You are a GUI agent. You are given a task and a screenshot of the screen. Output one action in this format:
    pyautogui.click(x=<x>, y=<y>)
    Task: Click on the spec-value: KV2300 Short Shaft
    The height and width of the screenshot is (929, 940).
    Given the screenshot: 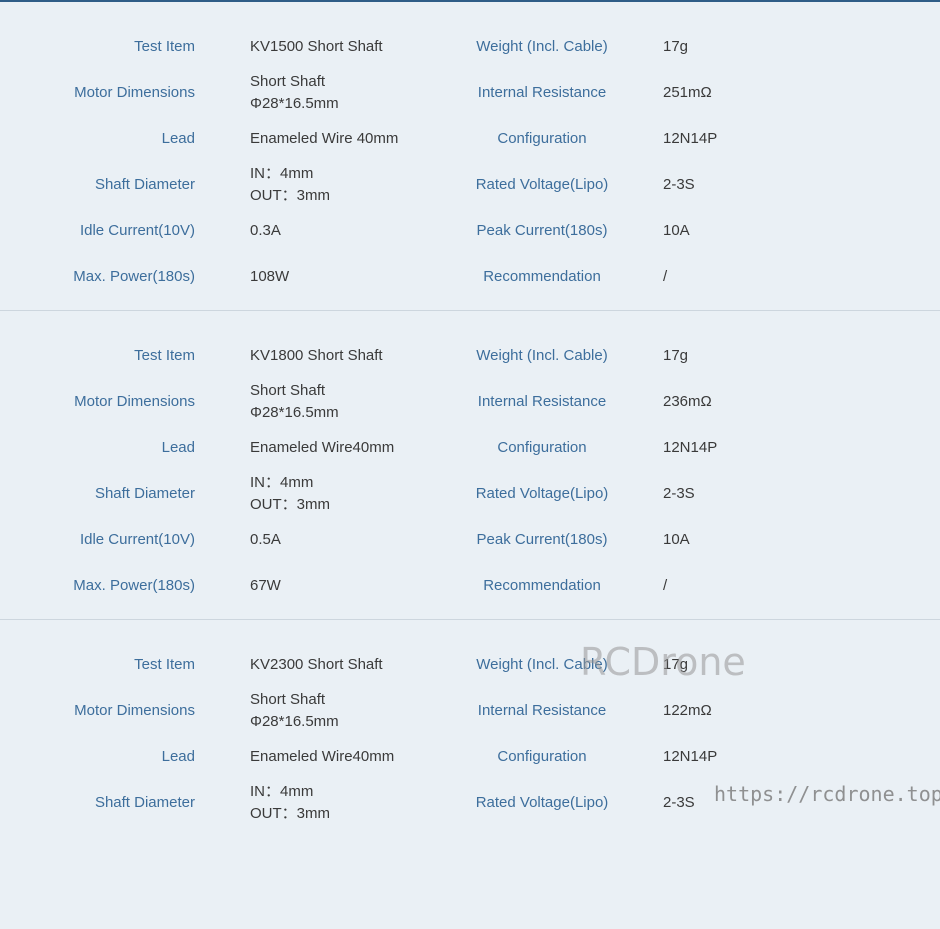 What is the action you would take?
    pyautogui.click(x=360, y=665)
    